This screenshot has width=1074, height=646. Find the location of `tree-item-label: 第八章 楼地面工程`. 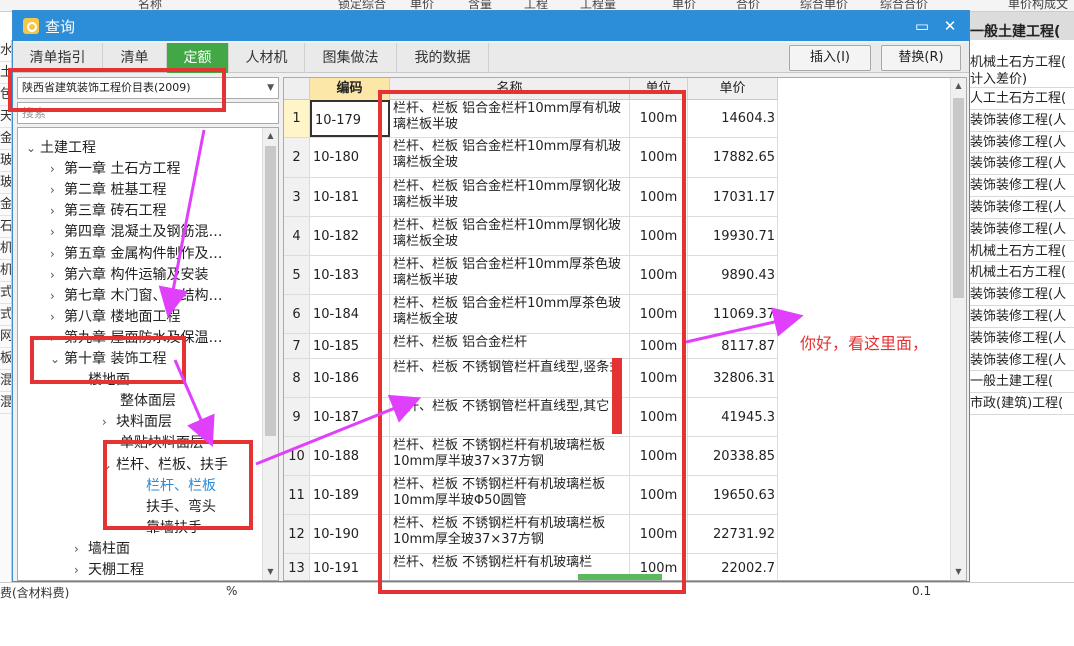

tree-item-label: 第八章 楼地面工程 is located at coordinates (122, 316).